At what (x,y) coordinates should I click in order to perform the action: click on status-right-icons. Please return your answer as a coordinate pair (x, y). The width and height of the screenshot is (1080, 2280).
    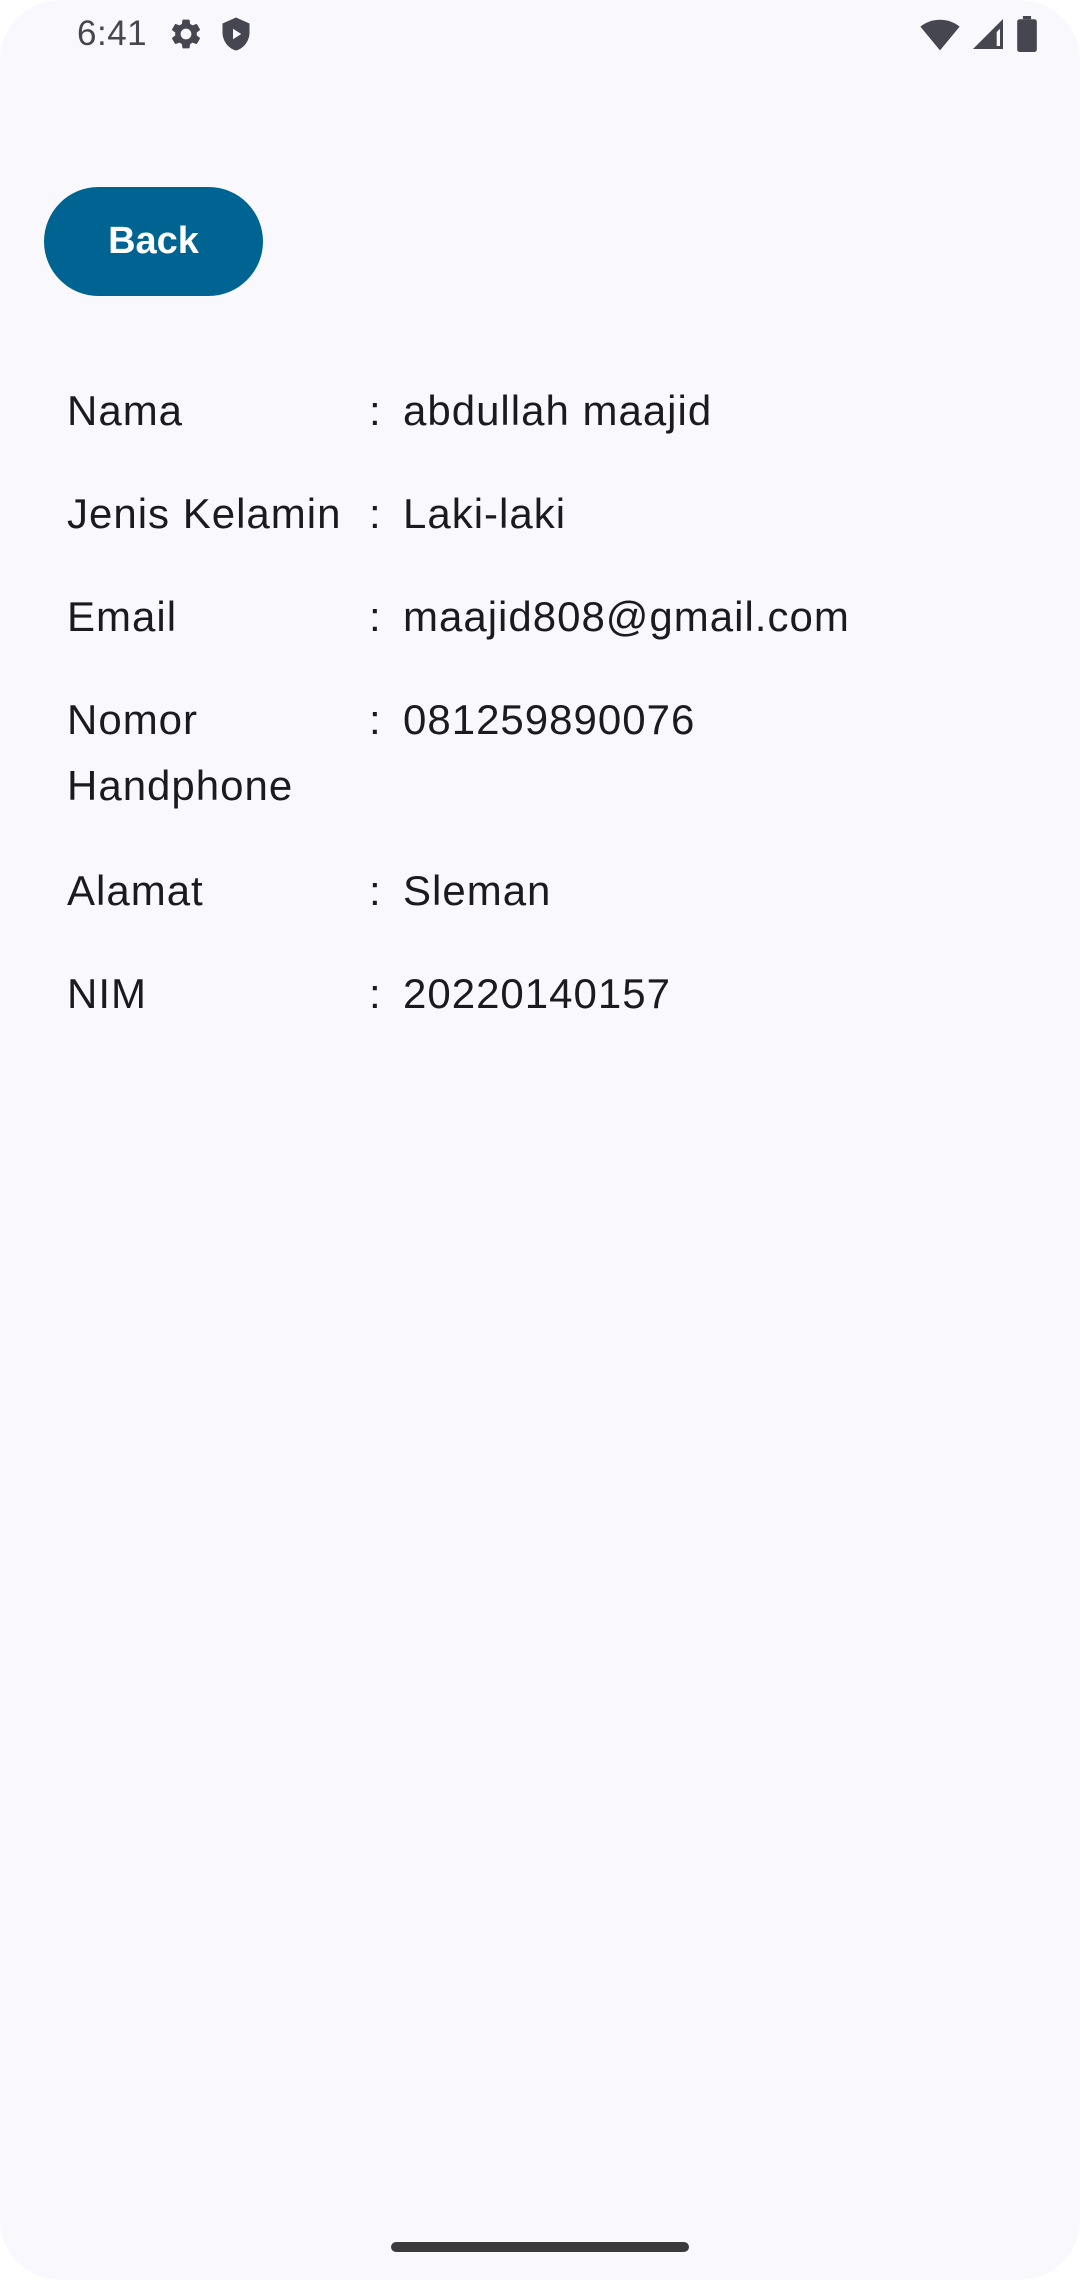
    Looking at the image, I should click on (979, 34).